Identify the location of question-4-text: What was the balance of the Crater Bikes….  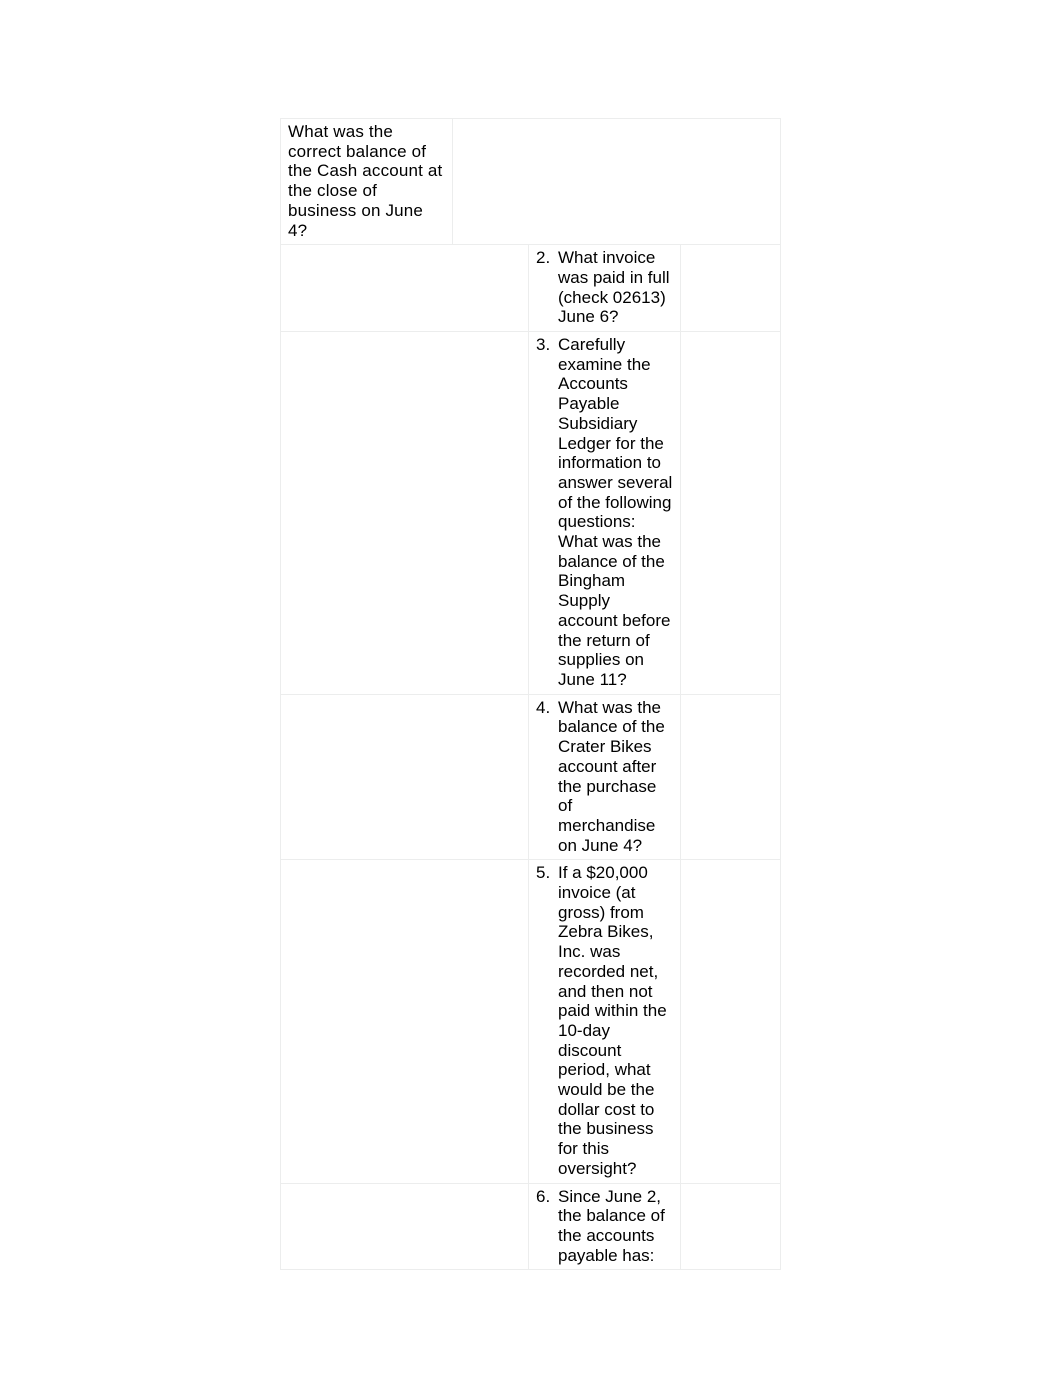
(611, 776).